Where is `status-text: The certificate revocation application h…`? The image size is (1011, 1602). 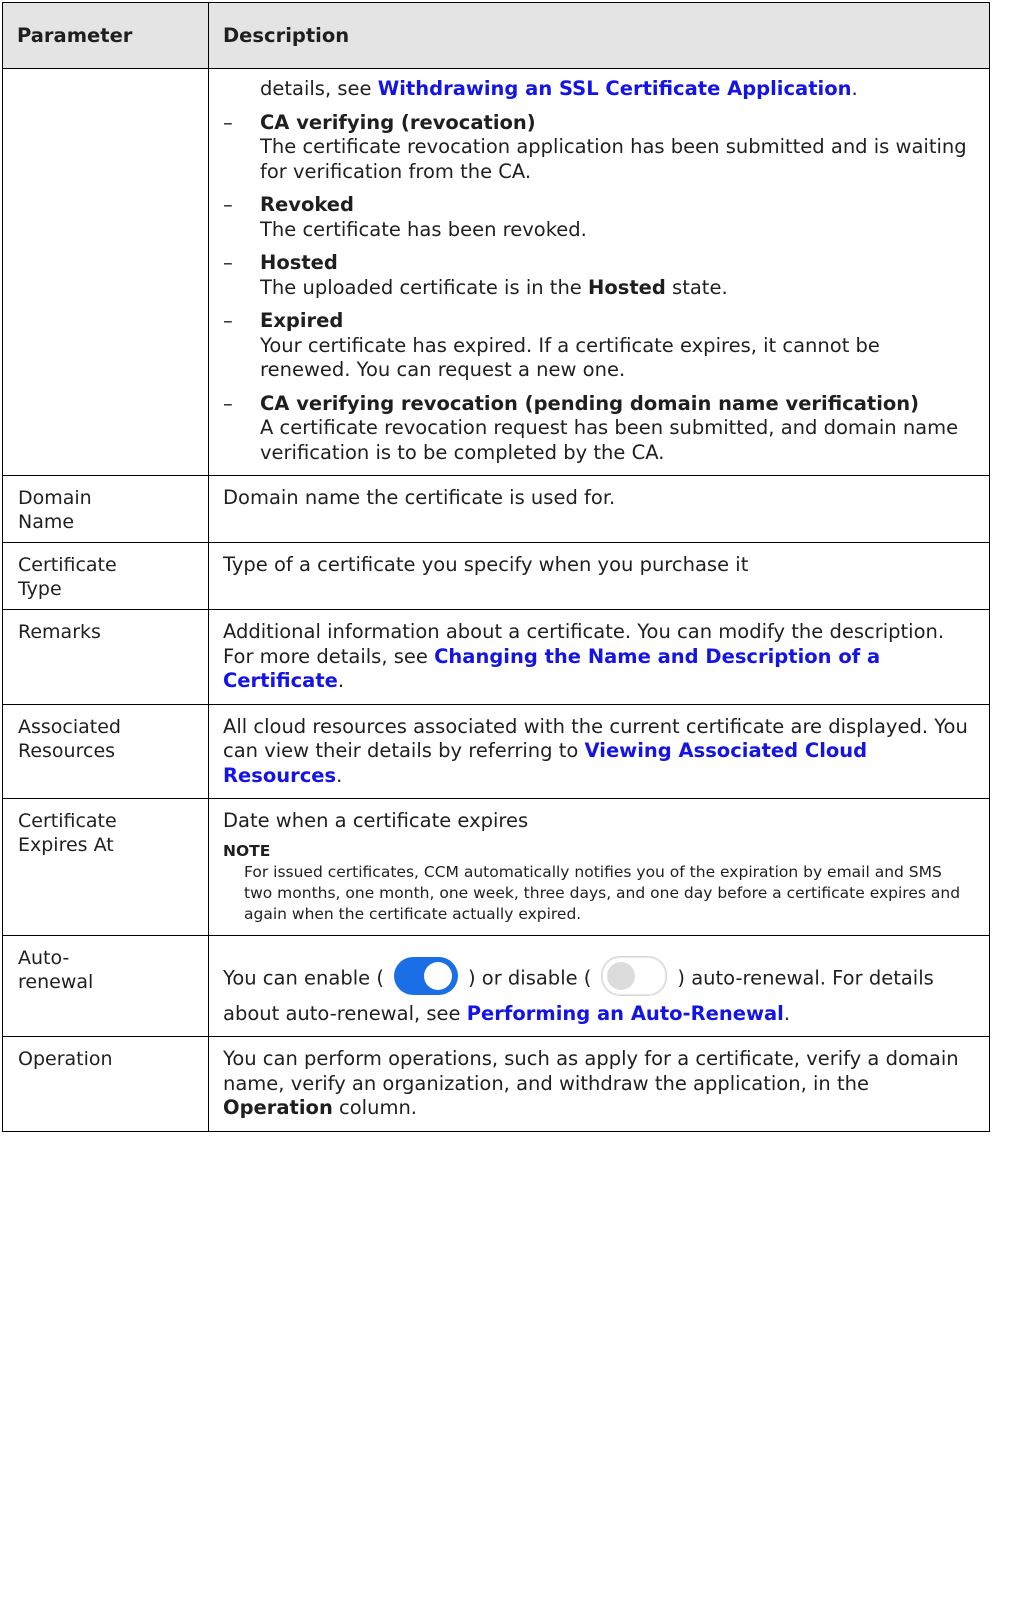 status-text: The certificate revocation application h… is located at coordinates (613, 159).